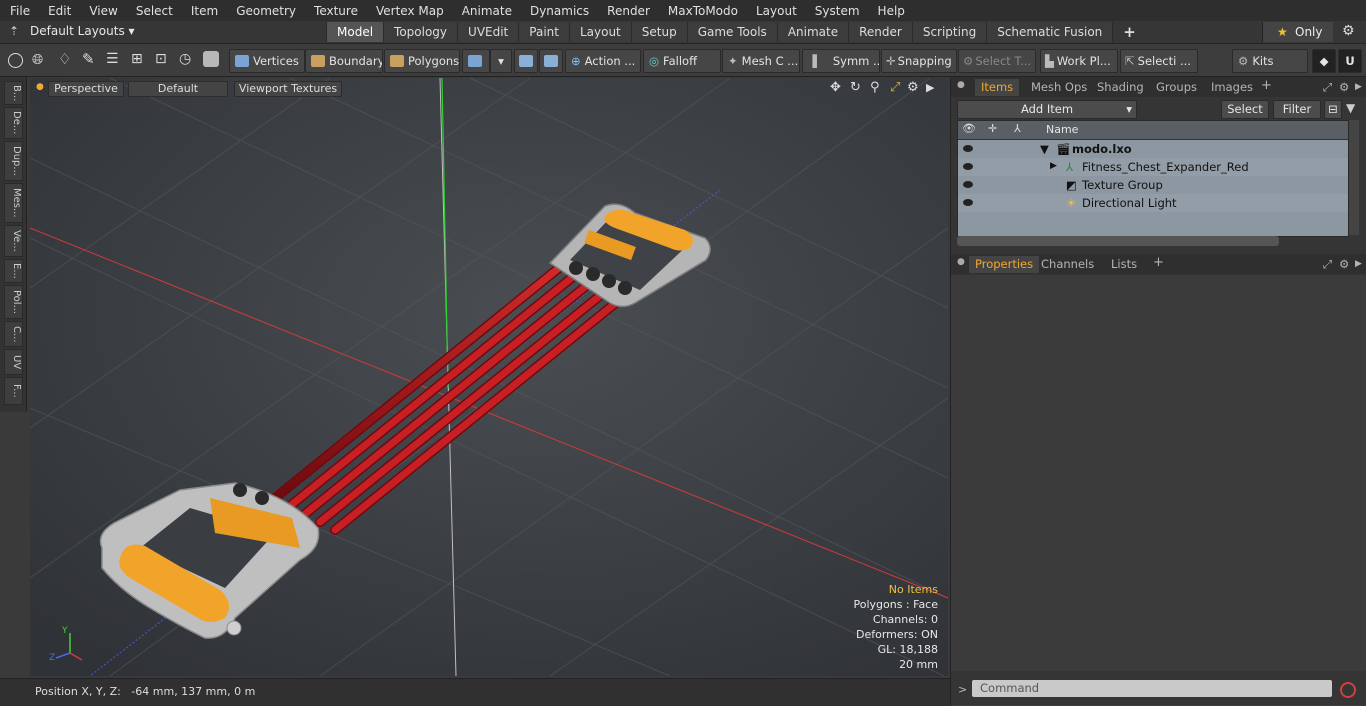  I want to click on tab-groups: Groups, so click(1176, 87).